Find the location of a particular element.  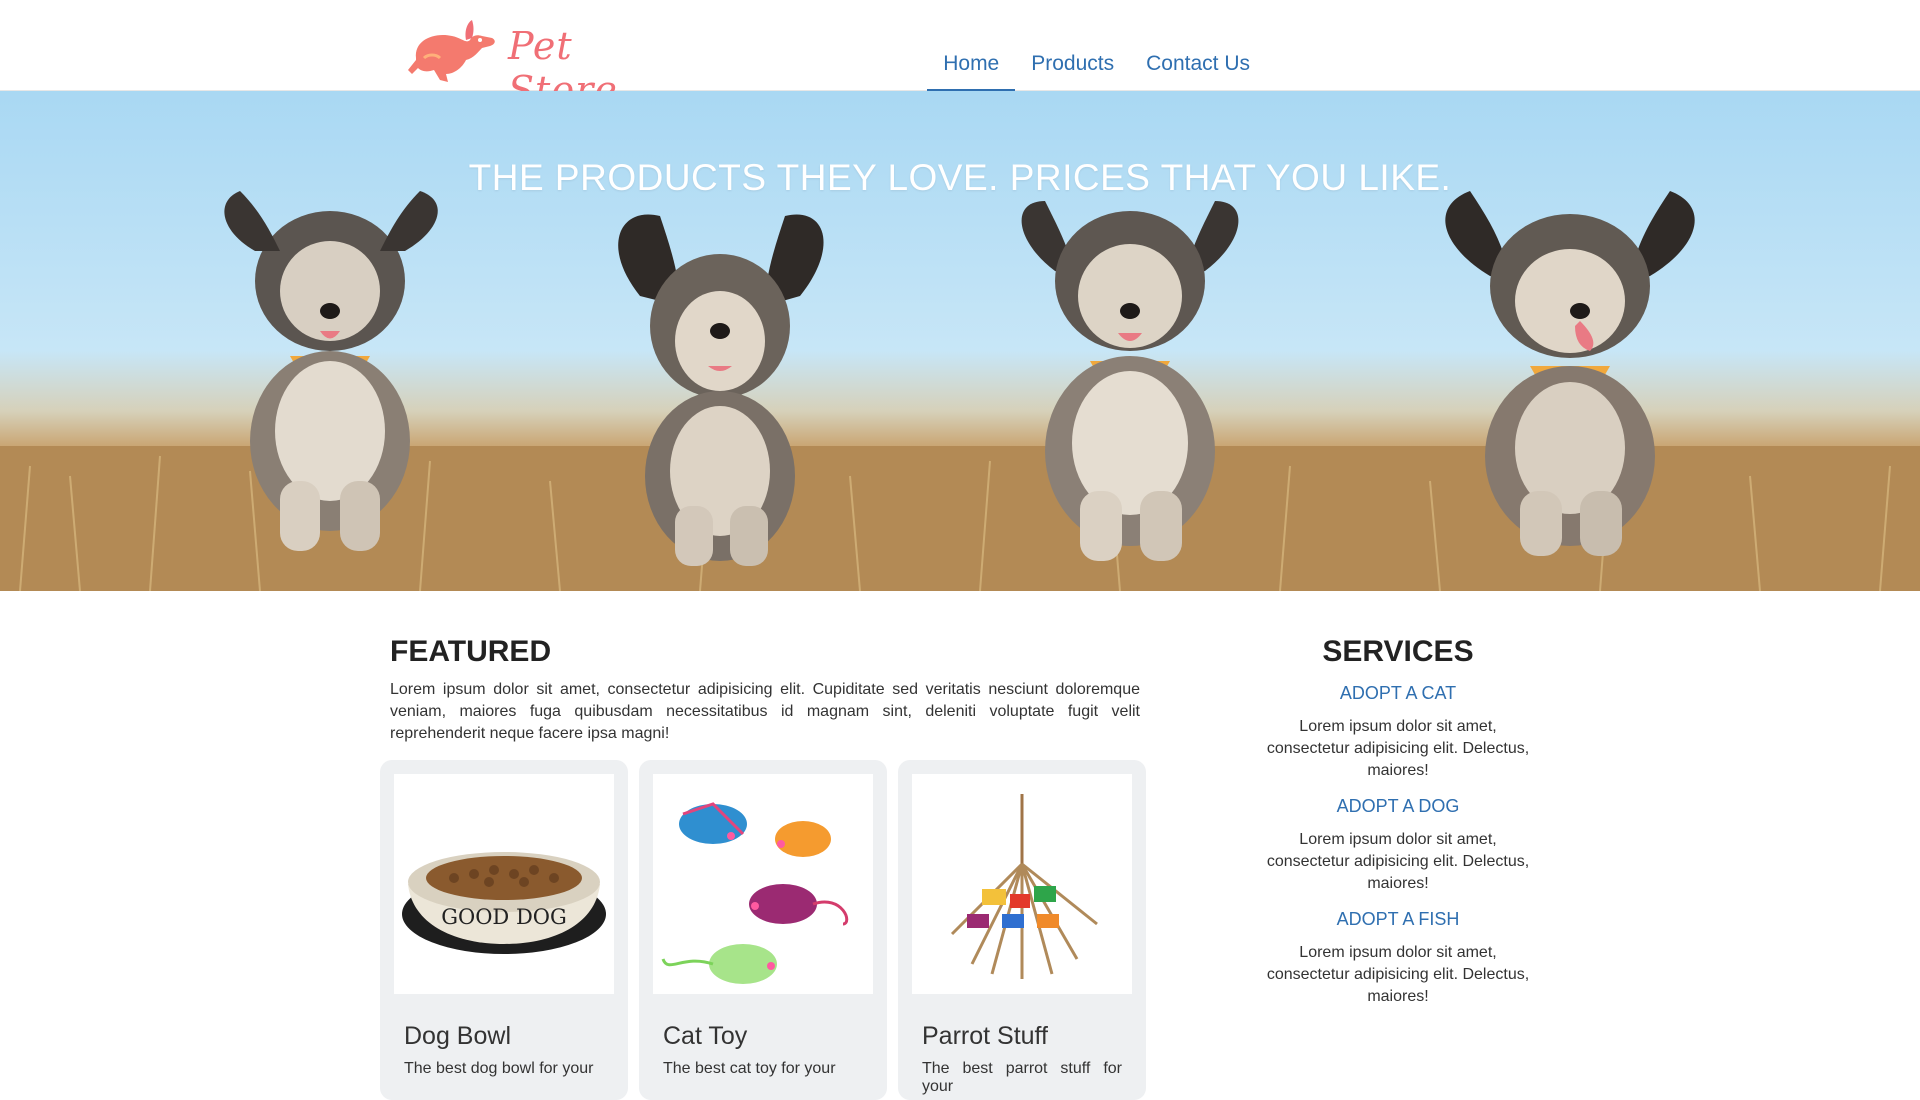

card-text: The best dog bowl for your is located at coordinates (499, 1068).